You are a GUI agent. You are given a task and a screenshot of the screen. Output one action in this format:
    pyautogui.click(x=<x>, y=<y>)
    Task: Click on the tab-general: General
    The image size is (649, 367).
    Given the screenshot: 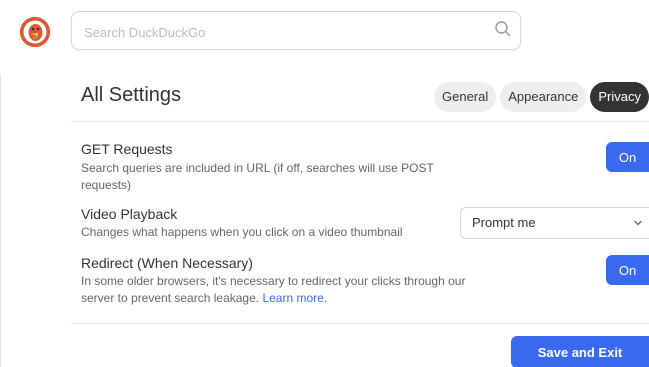 What is the action you would take?
    pyautogui.click(x=465, y=97)
    